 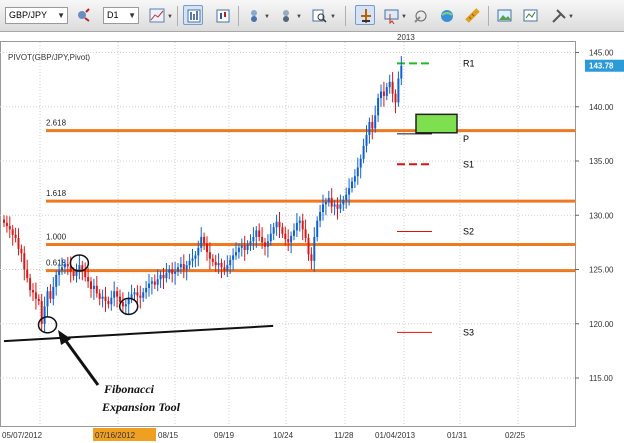 I want to click on globe-icon, so click(x=447, y=16).